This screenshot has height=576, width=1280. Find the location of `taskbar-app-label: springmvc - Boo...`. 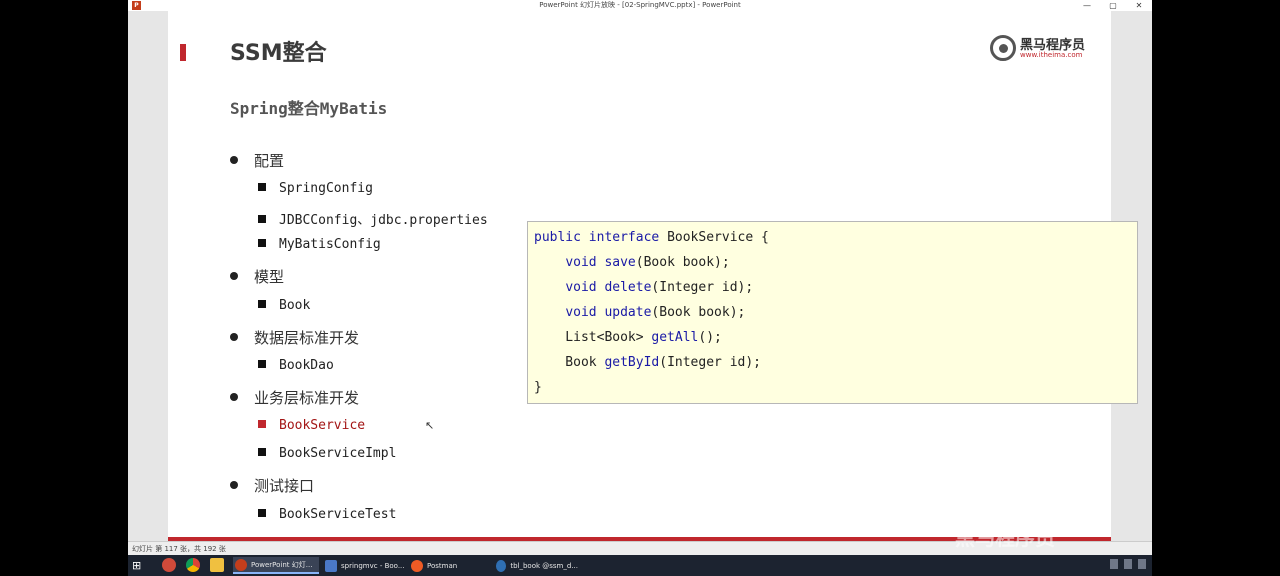

taskbar-app-label: springmvc - Boo... is located at coordinates (373, 565).